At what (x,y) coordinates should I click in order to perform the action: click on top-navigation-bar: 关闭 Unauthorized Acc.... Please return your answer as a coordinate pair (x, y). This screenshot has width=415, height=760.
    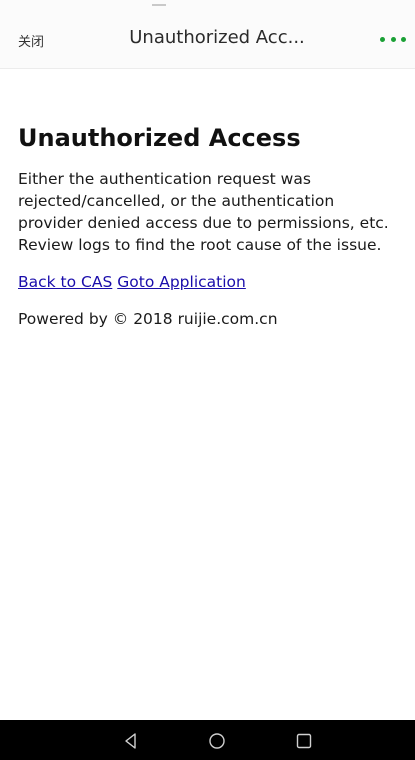
    Looking at the image, I should click on (207, 34).